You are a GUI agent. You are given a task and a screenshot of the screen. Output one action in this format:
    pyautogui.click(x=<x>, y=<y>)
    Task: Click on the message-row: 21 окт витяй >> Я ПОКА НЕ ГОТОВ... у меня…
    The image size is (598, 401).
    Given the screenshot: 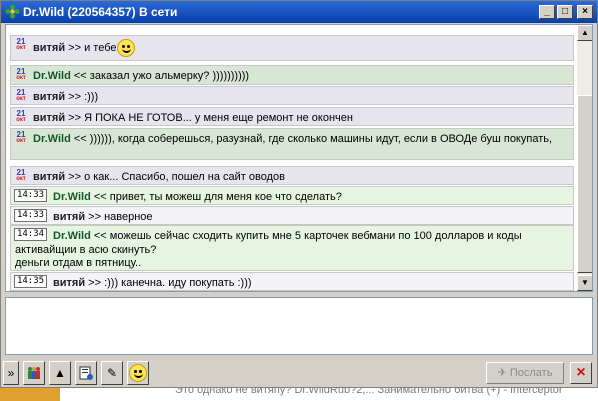 What is the action you would take?
    pyautogui.click(x=292, y=116)
    